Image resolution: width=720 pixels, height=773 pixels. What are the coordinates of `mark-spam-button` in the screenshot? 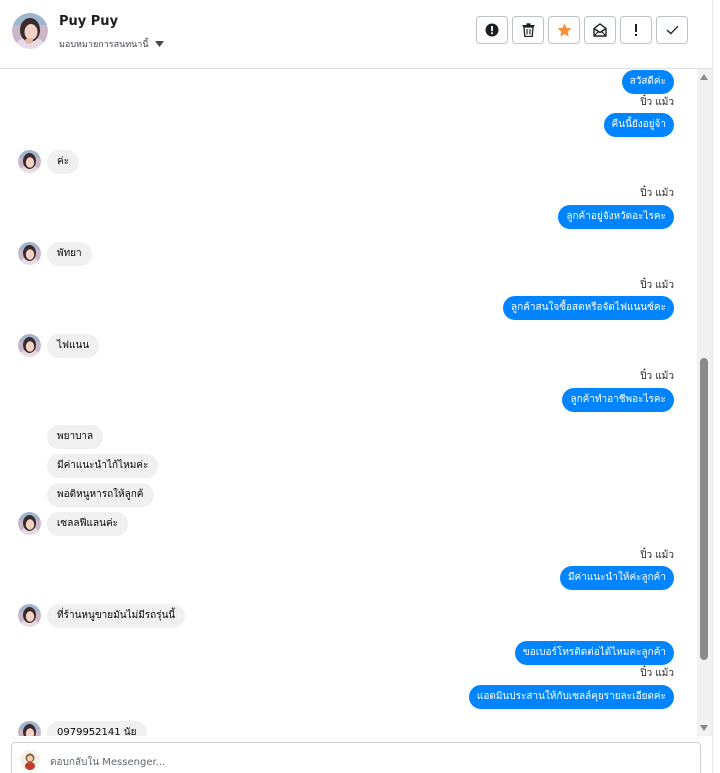 It's located at (492, 30).